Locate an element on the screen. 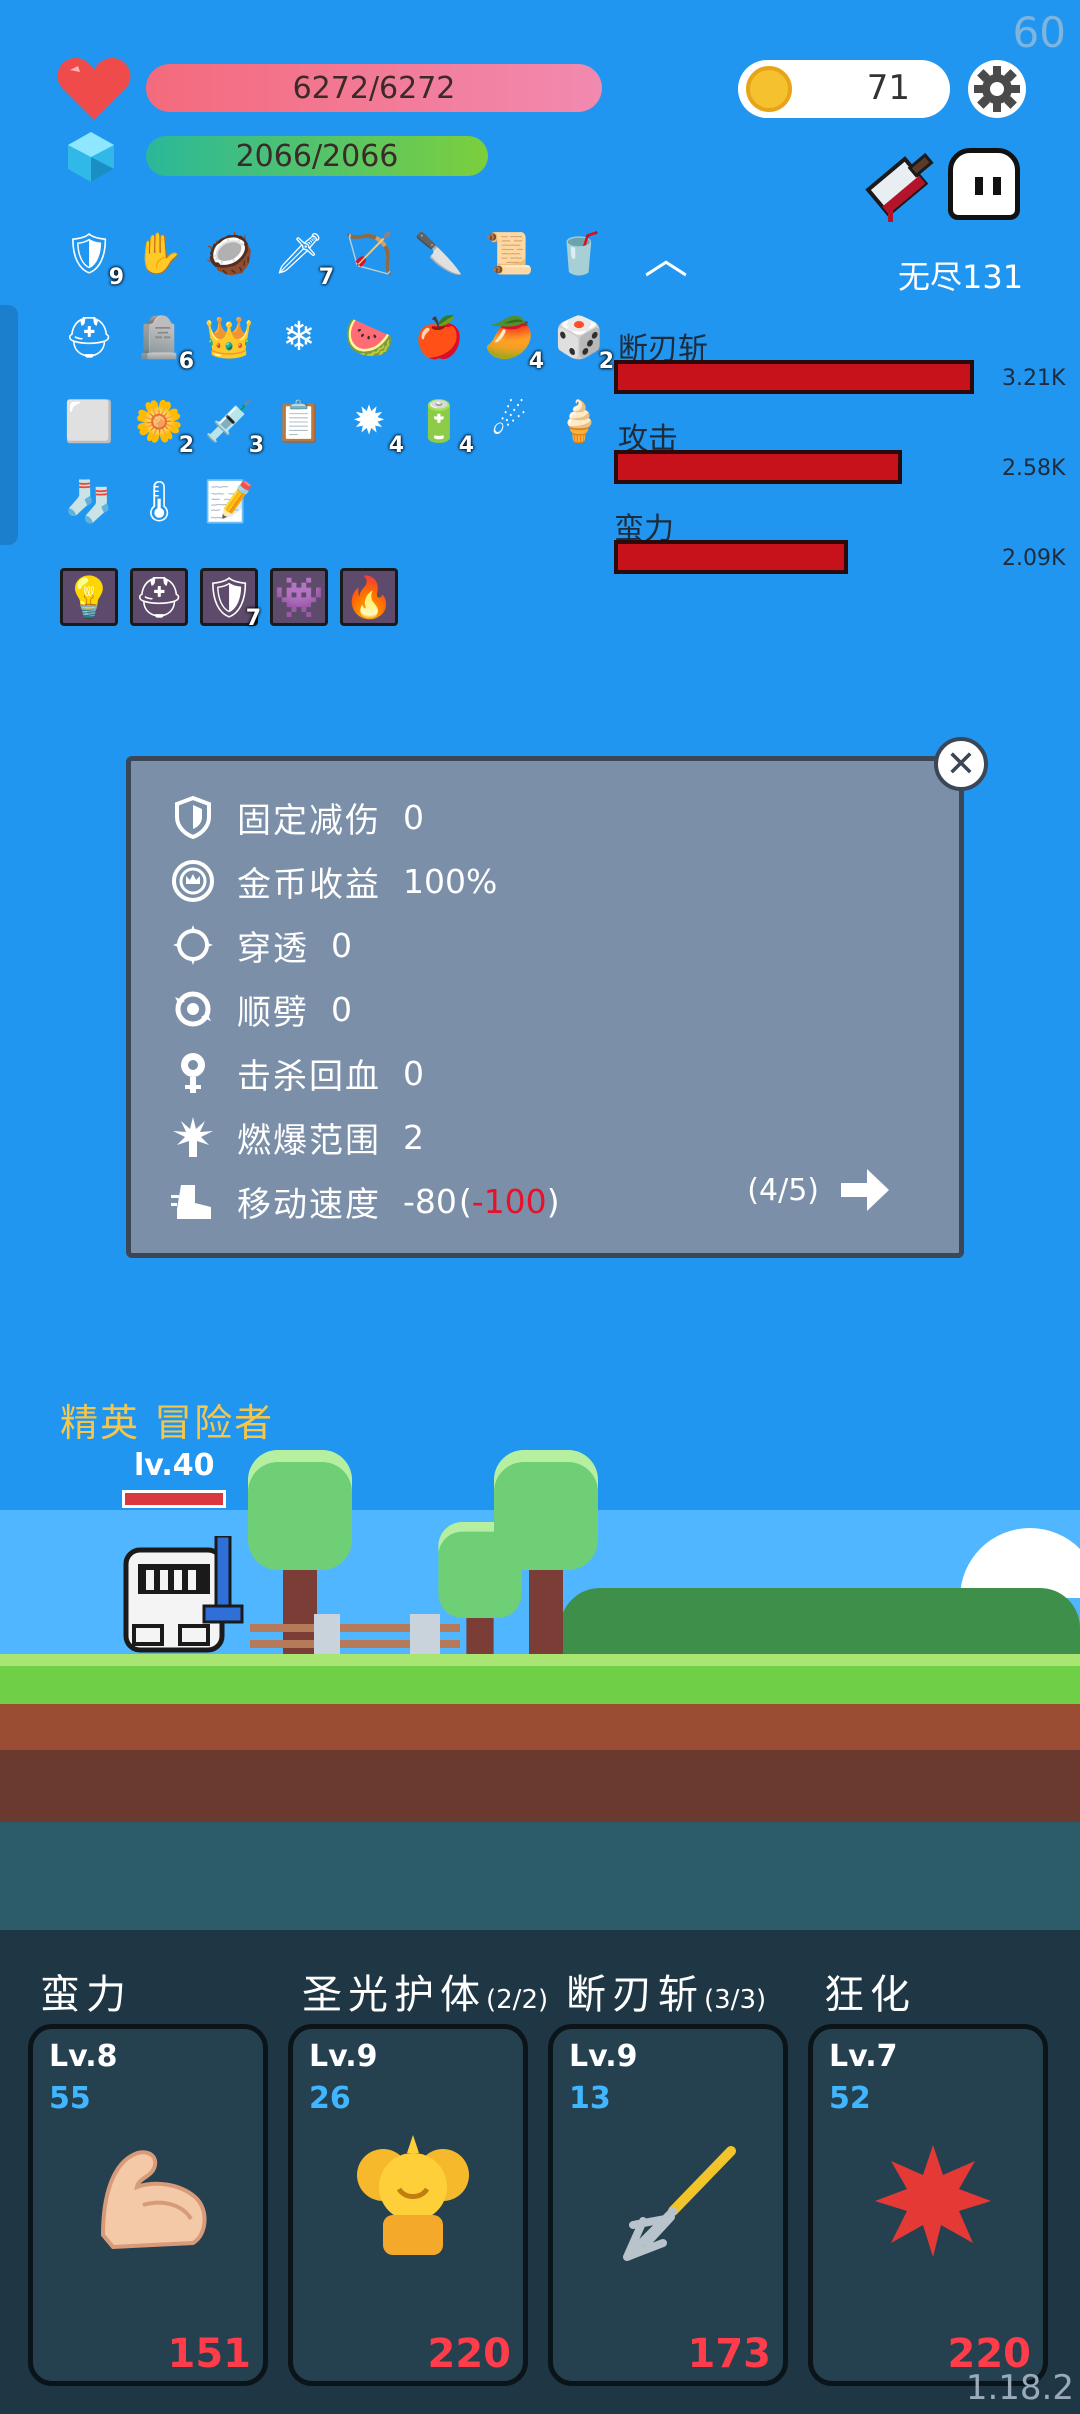 This screenshot has width=1080, height=2414. item-glyph: 🥥 is located at coordinates (229, 253).